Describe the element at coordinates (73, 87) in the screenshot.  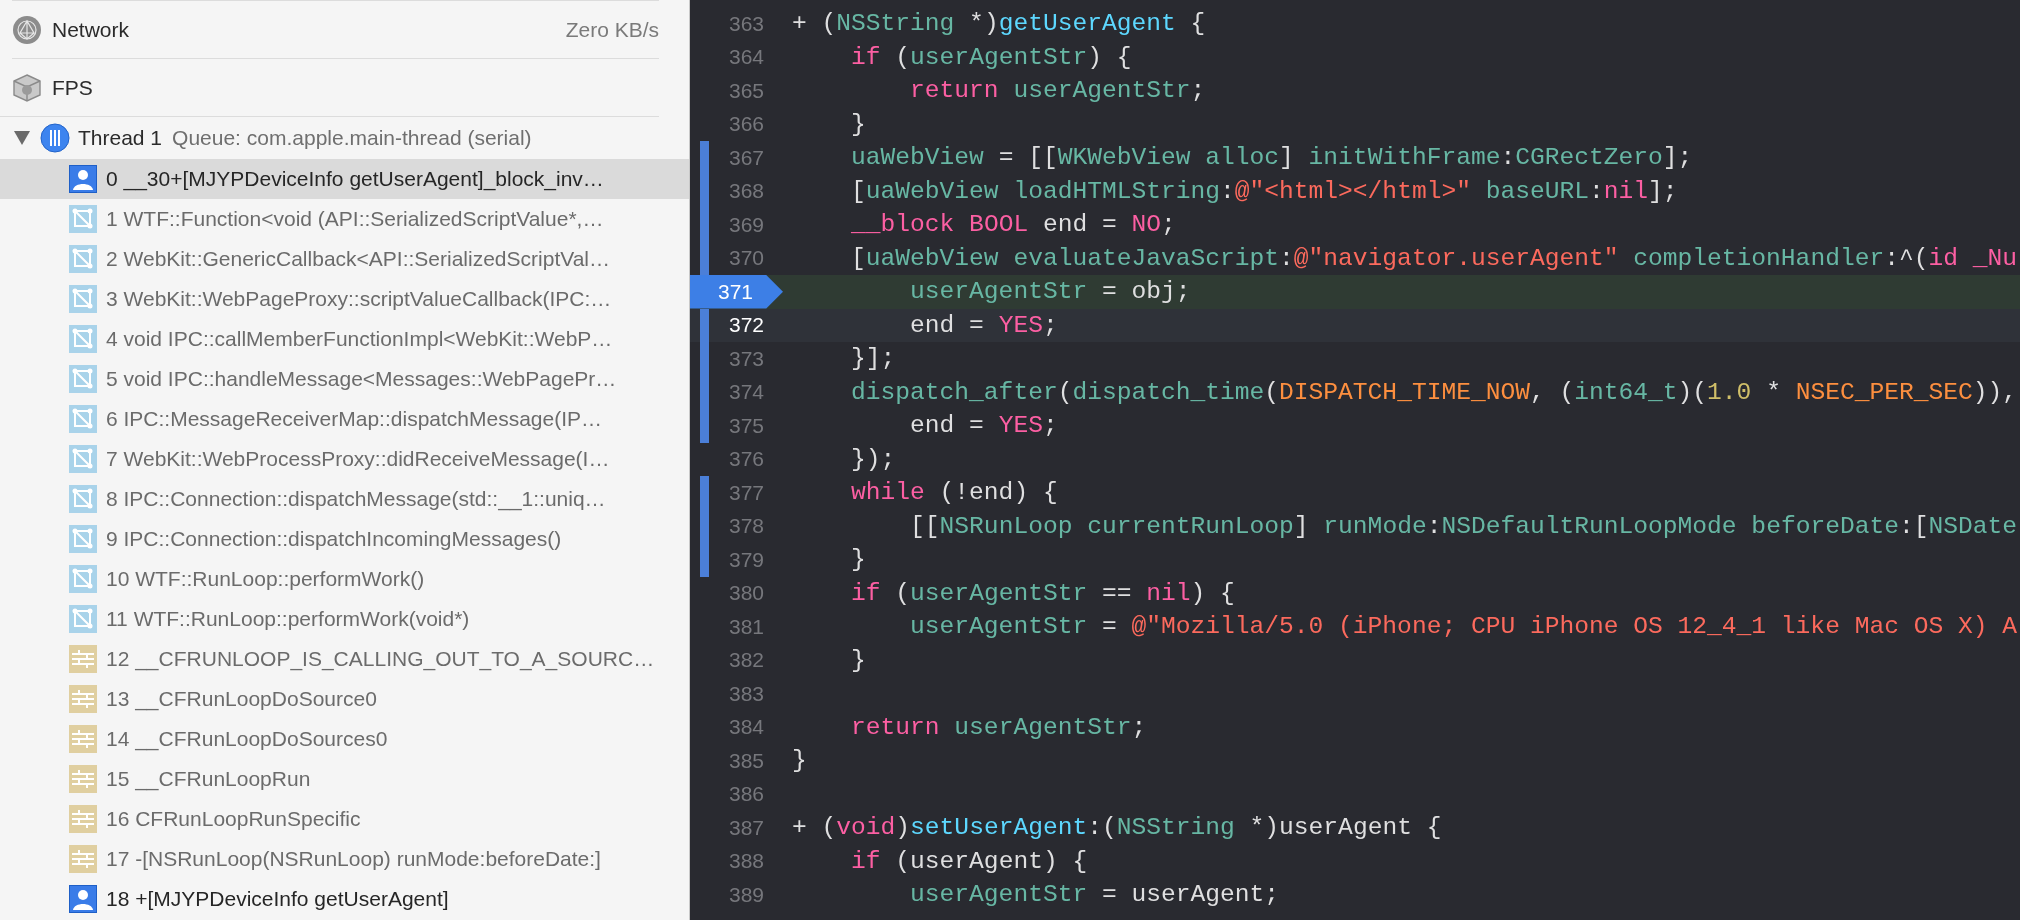
I see `gauge-label: FPS` at that location.